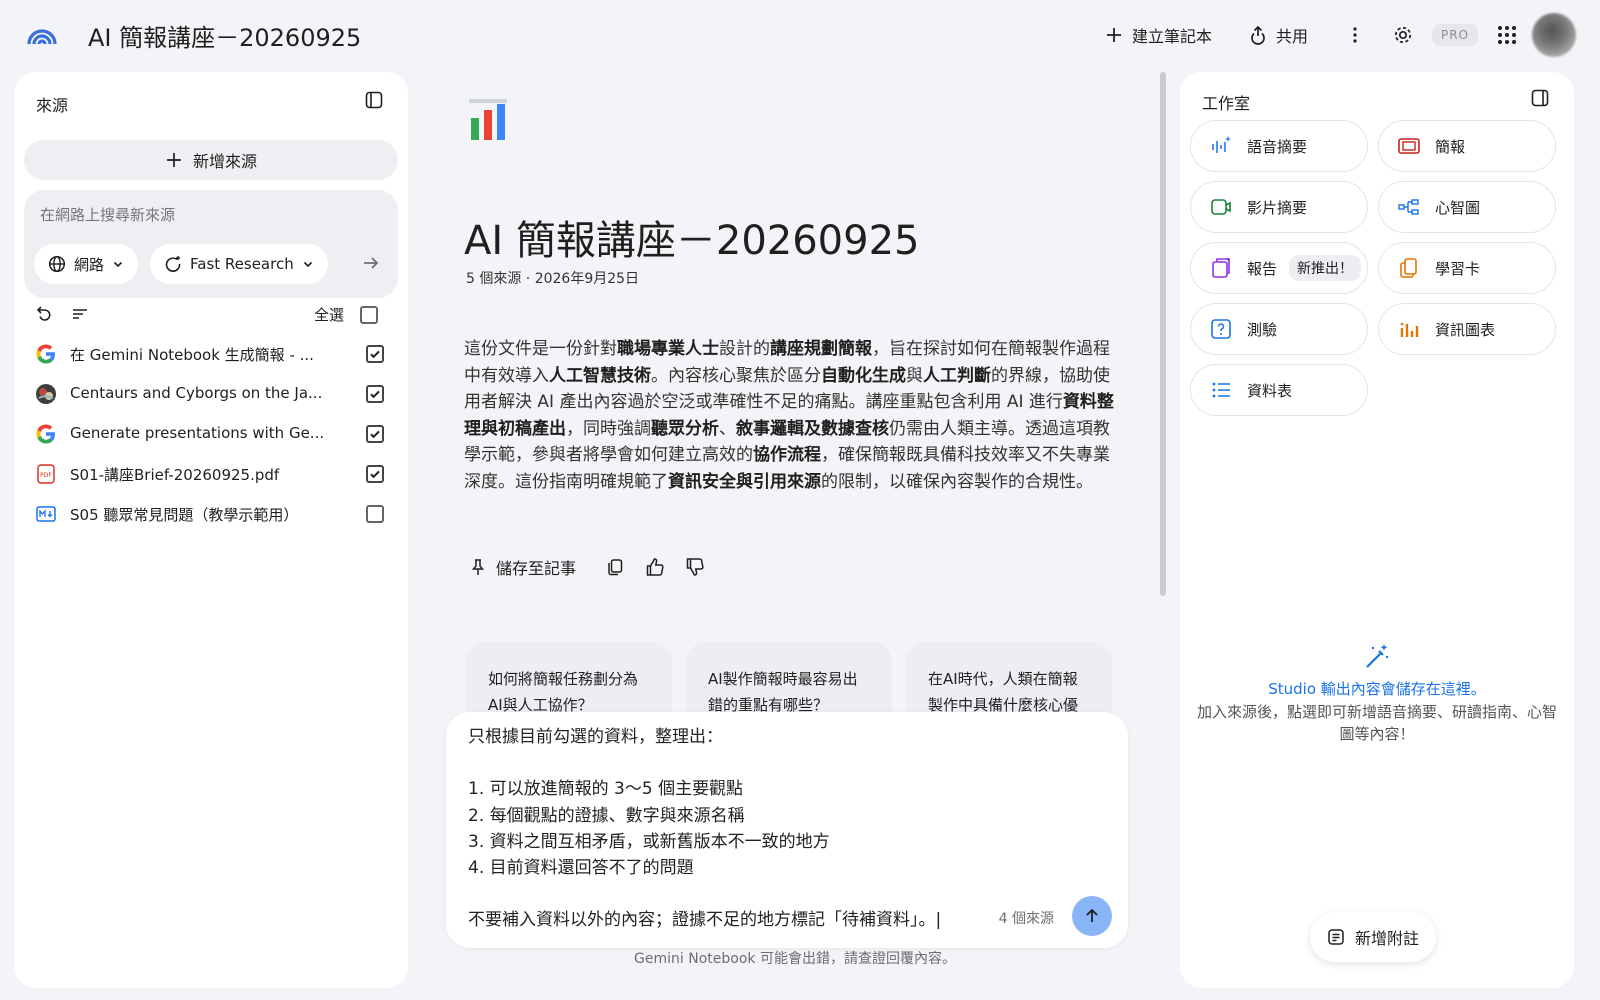 This screenshot has height=1000, width=1600. What do you see at coordinates (488, 120) in the screenshot?
I see `bar-chart-emoji-icon` at bounding box center [488, 120].